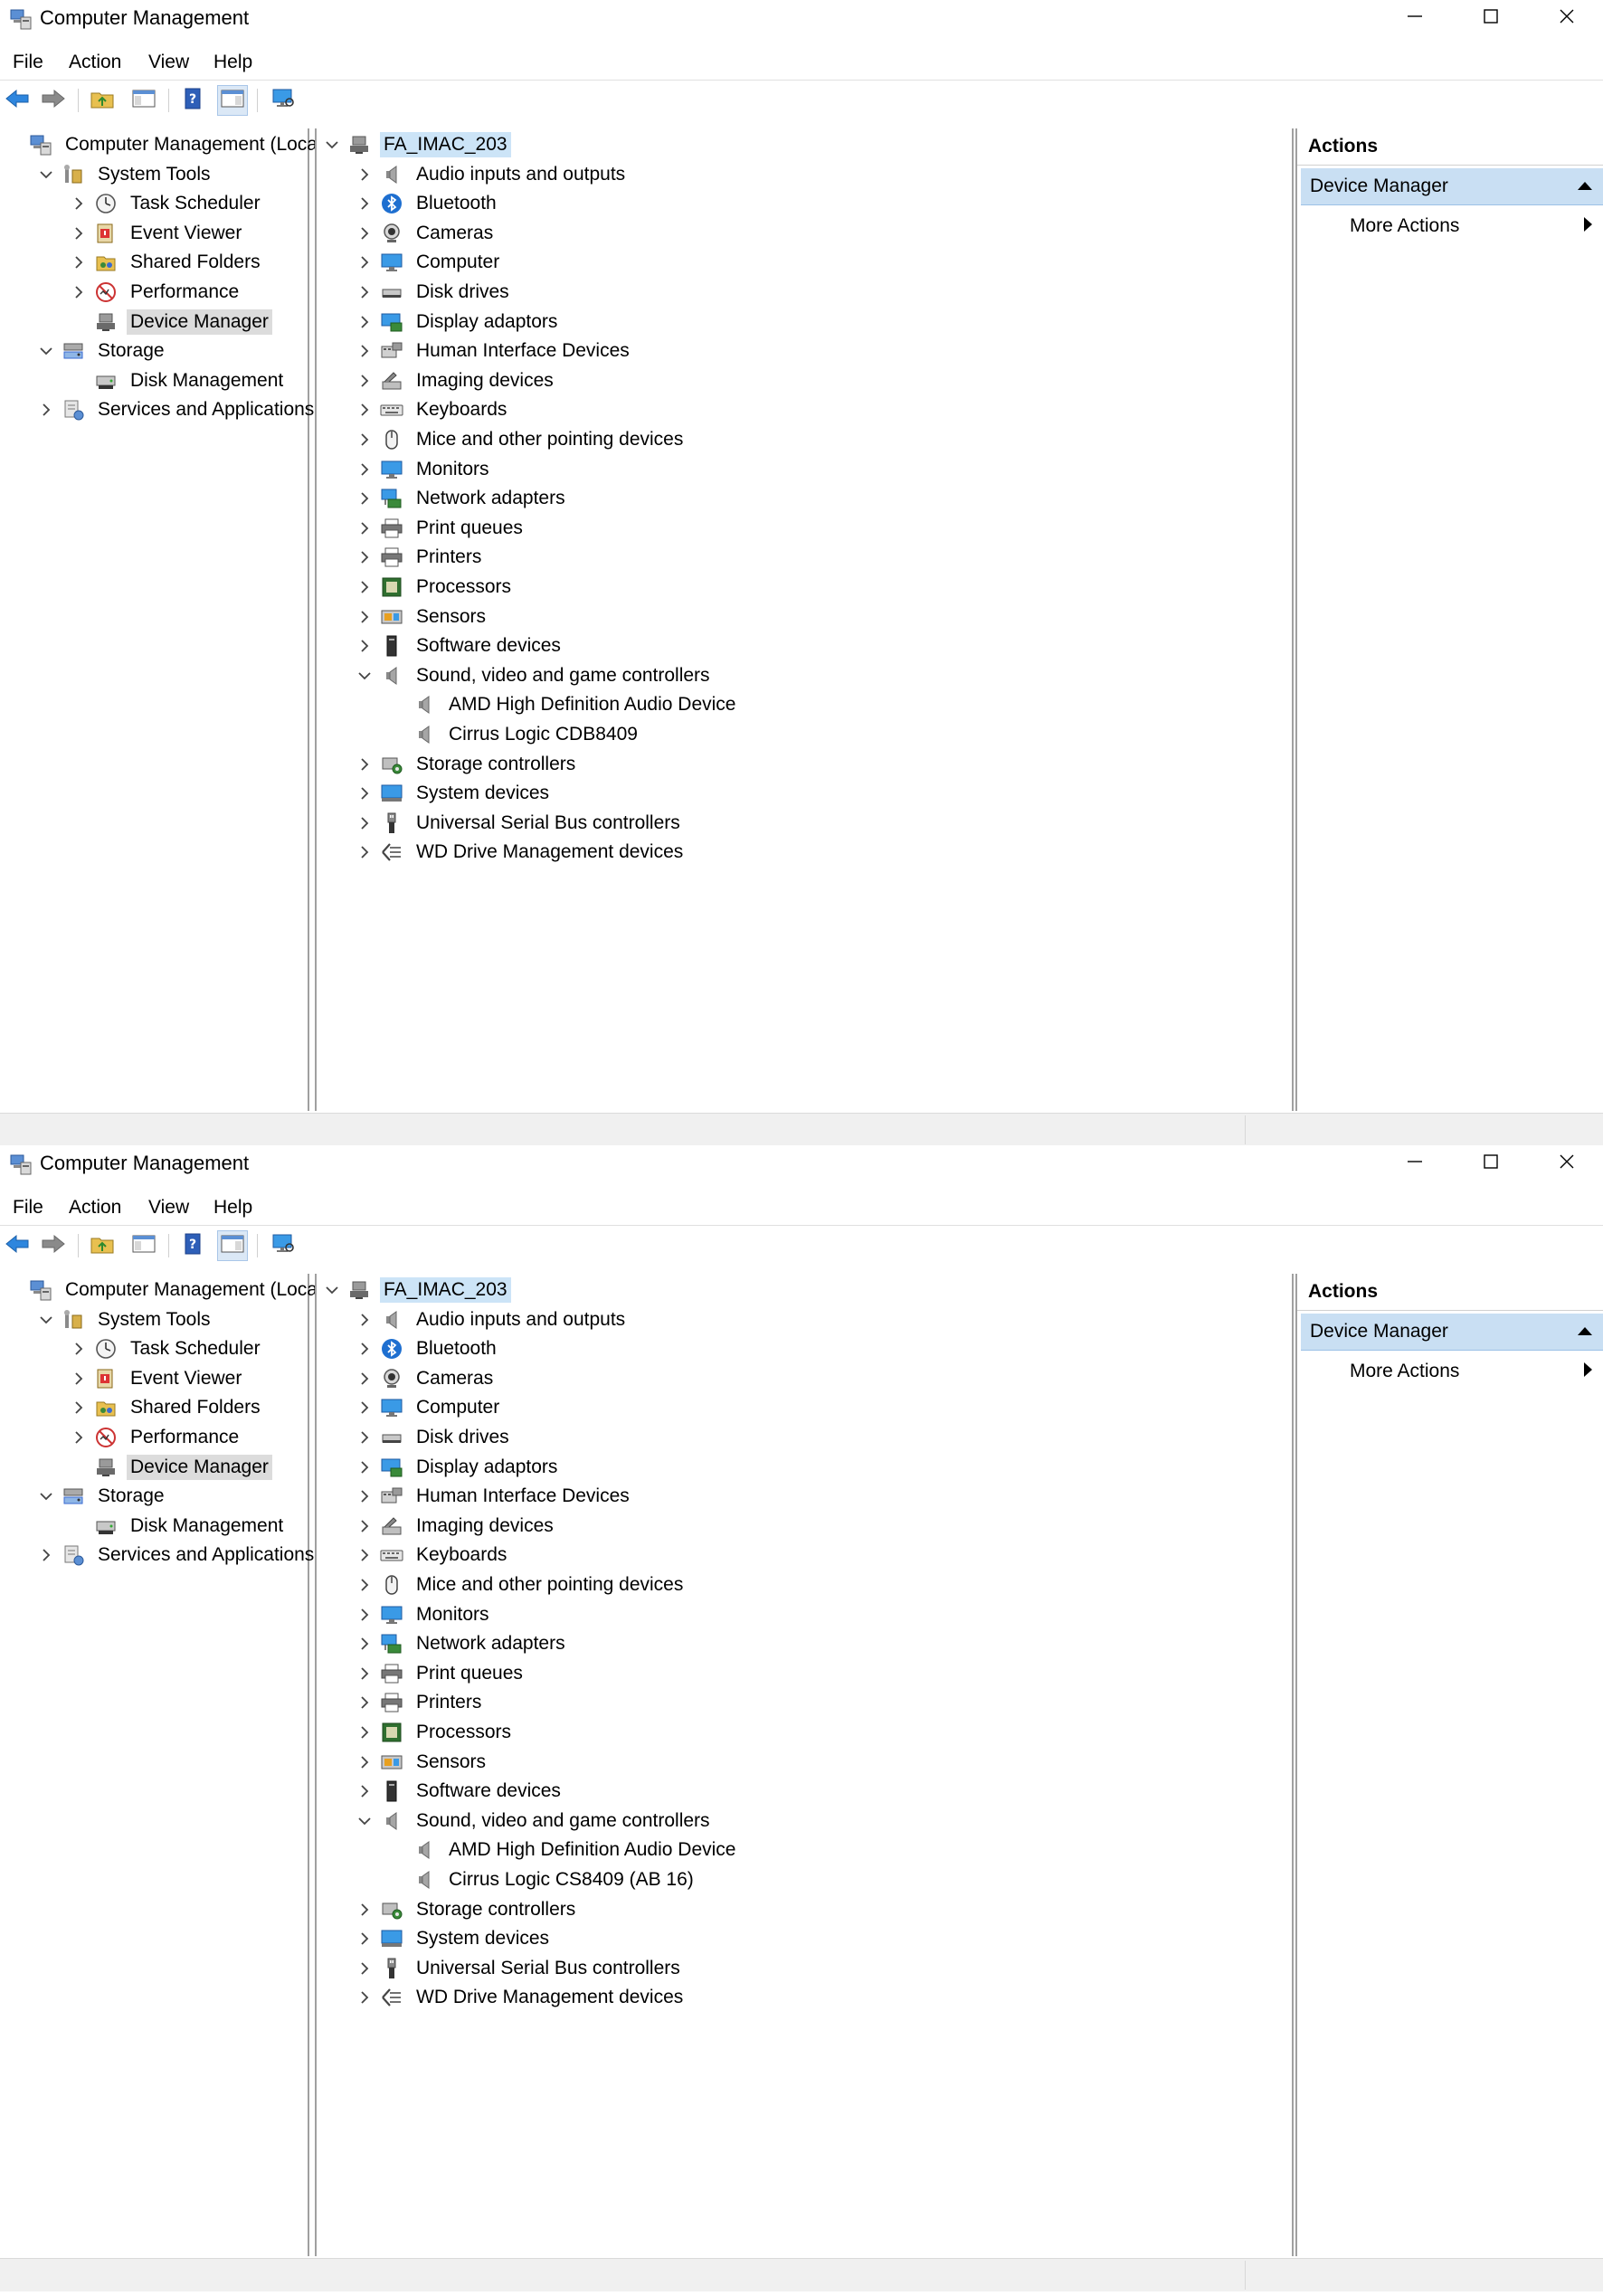 The width and height of the screenshot is (1603, 2296). Describe the element at coordinates (458, 322) in the screenshot. I see `device-tree-item: Display adaptors` at that location.